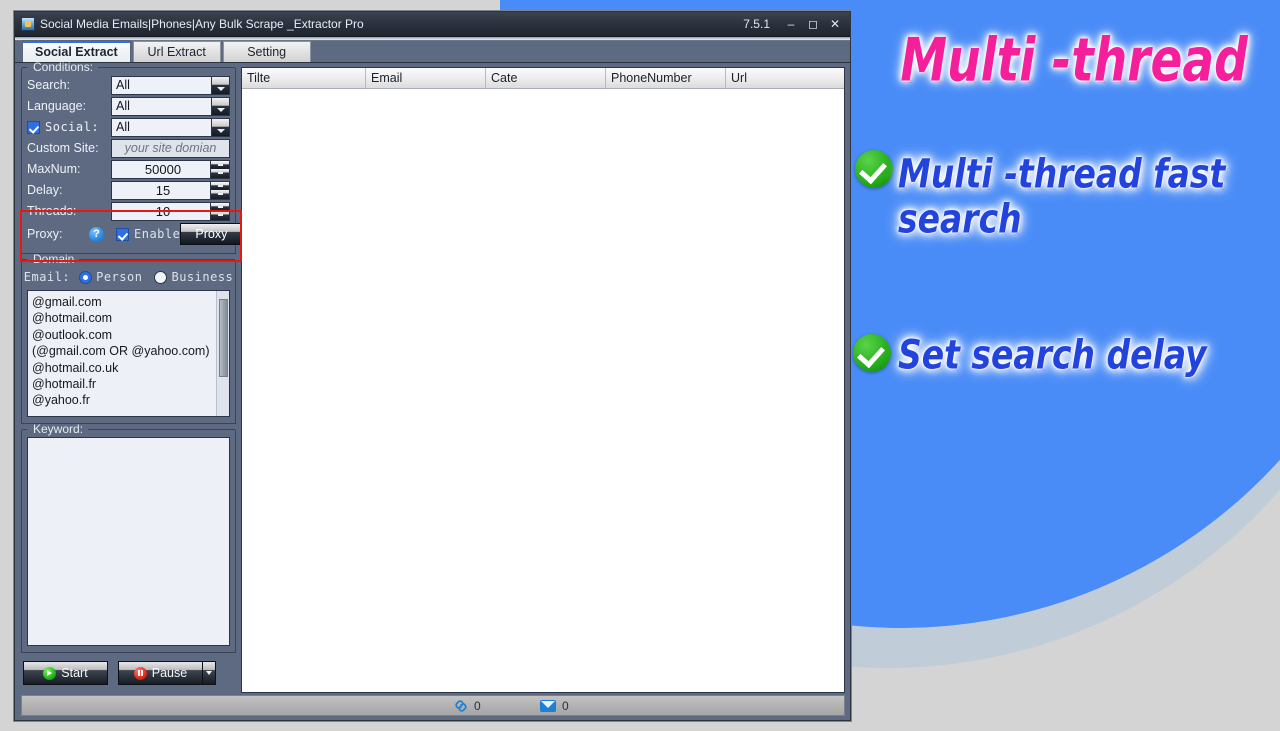  What do you see at coordinates (835, 24) in the screenshot?
I see `close-button: ✕` at bounding box center [835, 24].